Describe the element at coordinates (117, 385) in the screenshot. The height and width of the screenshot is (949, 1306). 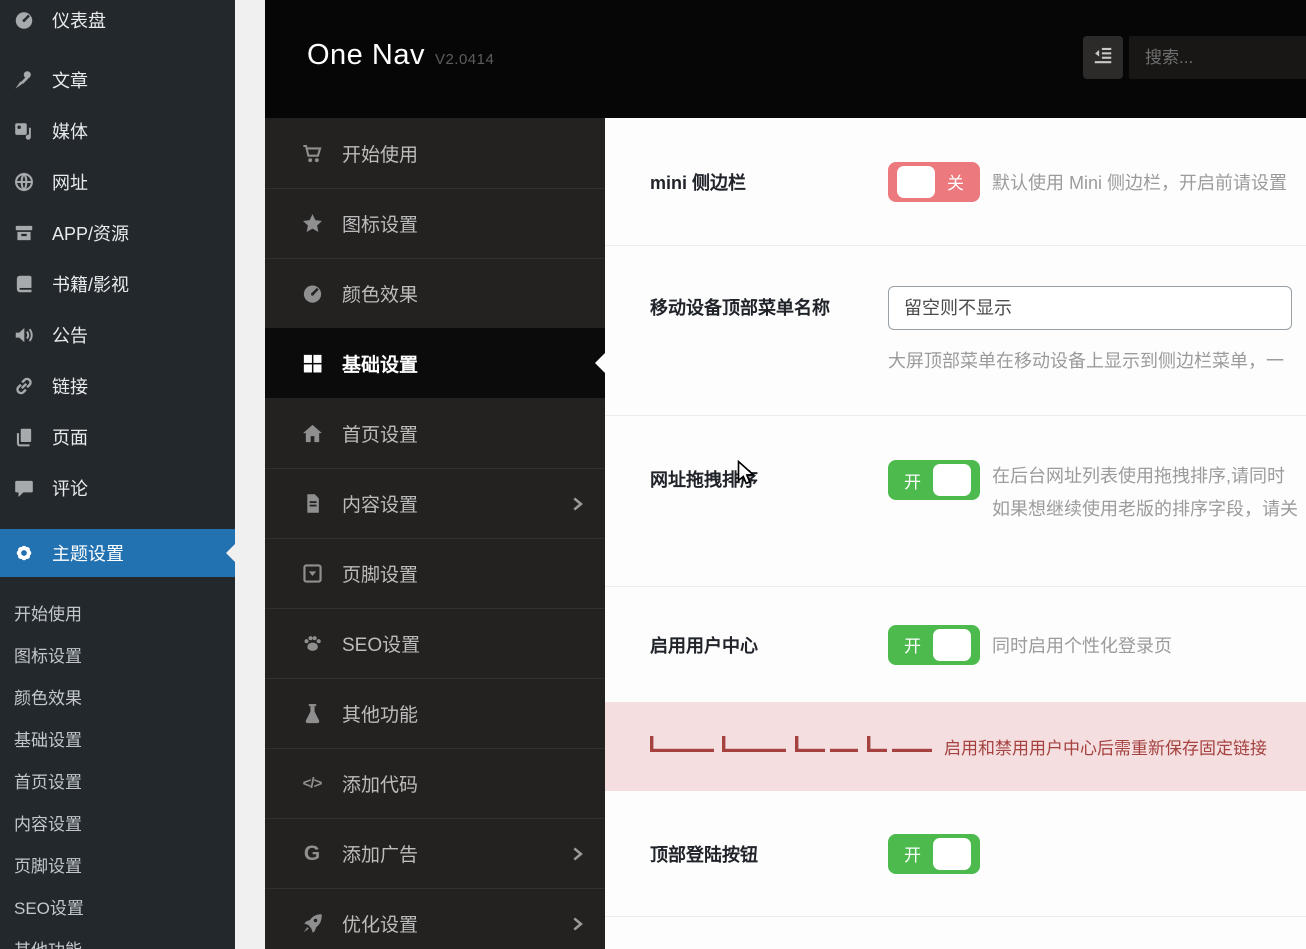
I see `sidebar-item-links: 链接` at that location.